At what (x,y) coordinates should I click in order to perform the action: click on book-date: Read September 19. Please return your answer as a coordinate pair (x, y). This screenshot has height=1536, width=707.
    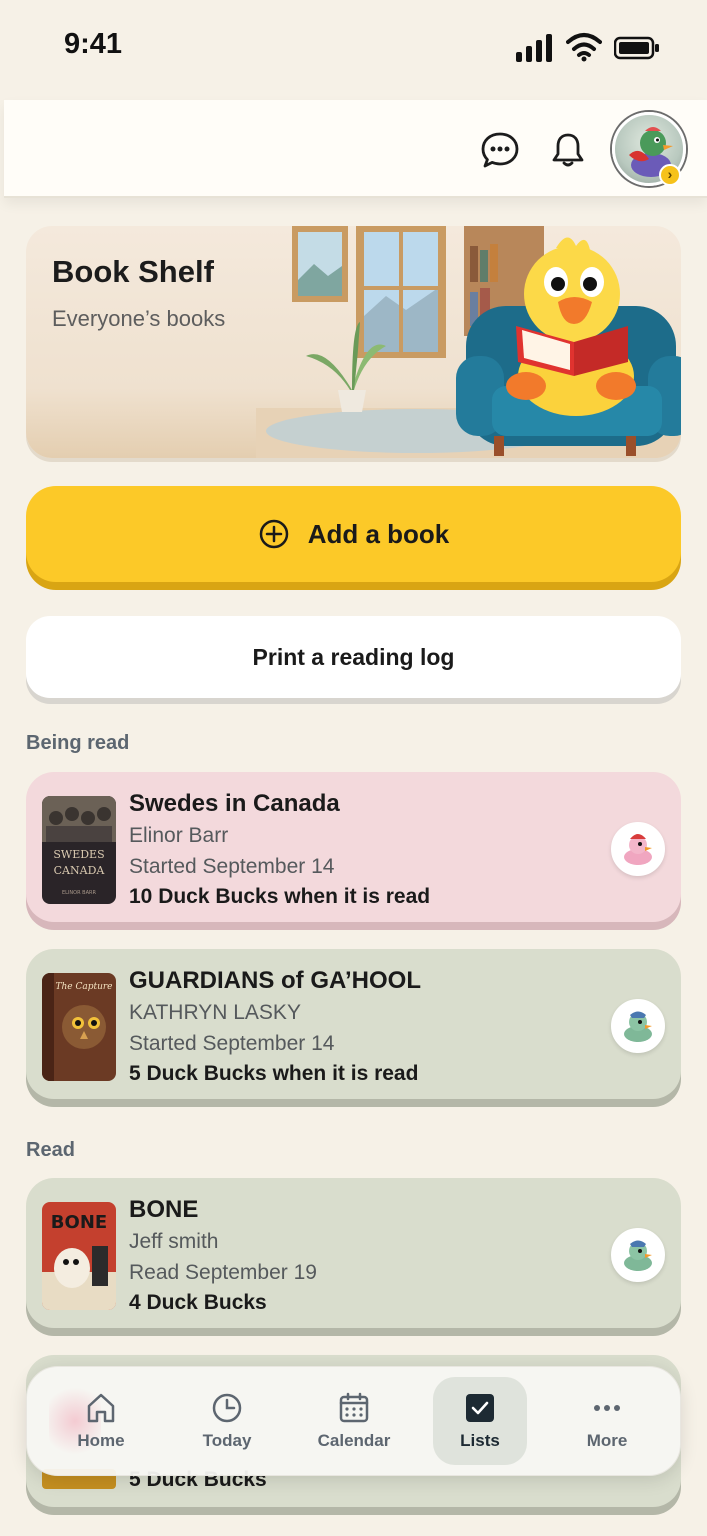
    Looking at the image, I should click on (223, 1272).